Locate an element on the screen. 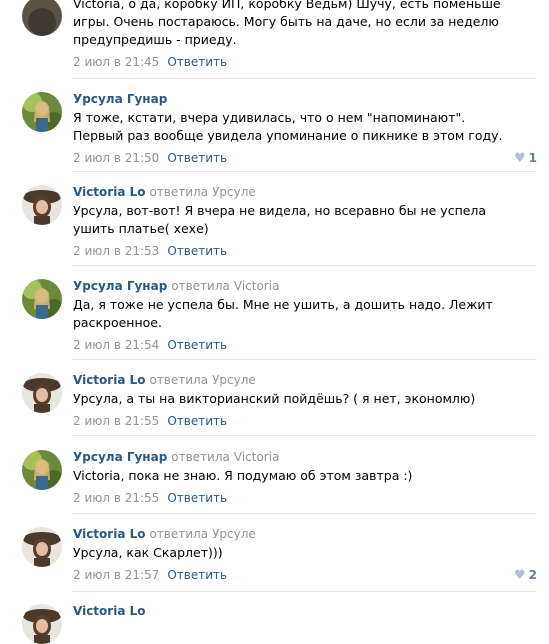 Image resolution: width=549 pixels, height=644 pixels. comment-date: 2 июл в 21:50 is located at coordinates (116, 158).